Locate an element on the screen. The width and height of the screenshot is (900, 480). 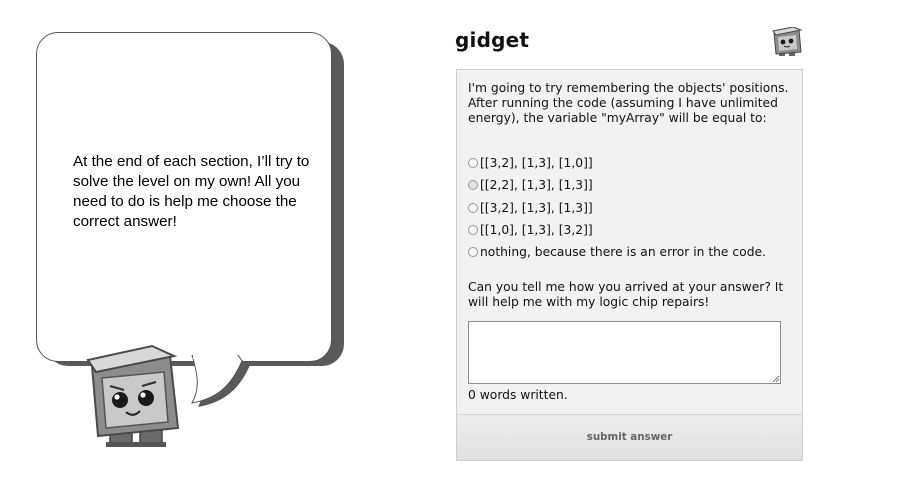
answer-option-label: [[3,2], [1,3], [1,3]] is located at coordinates (536, 208).